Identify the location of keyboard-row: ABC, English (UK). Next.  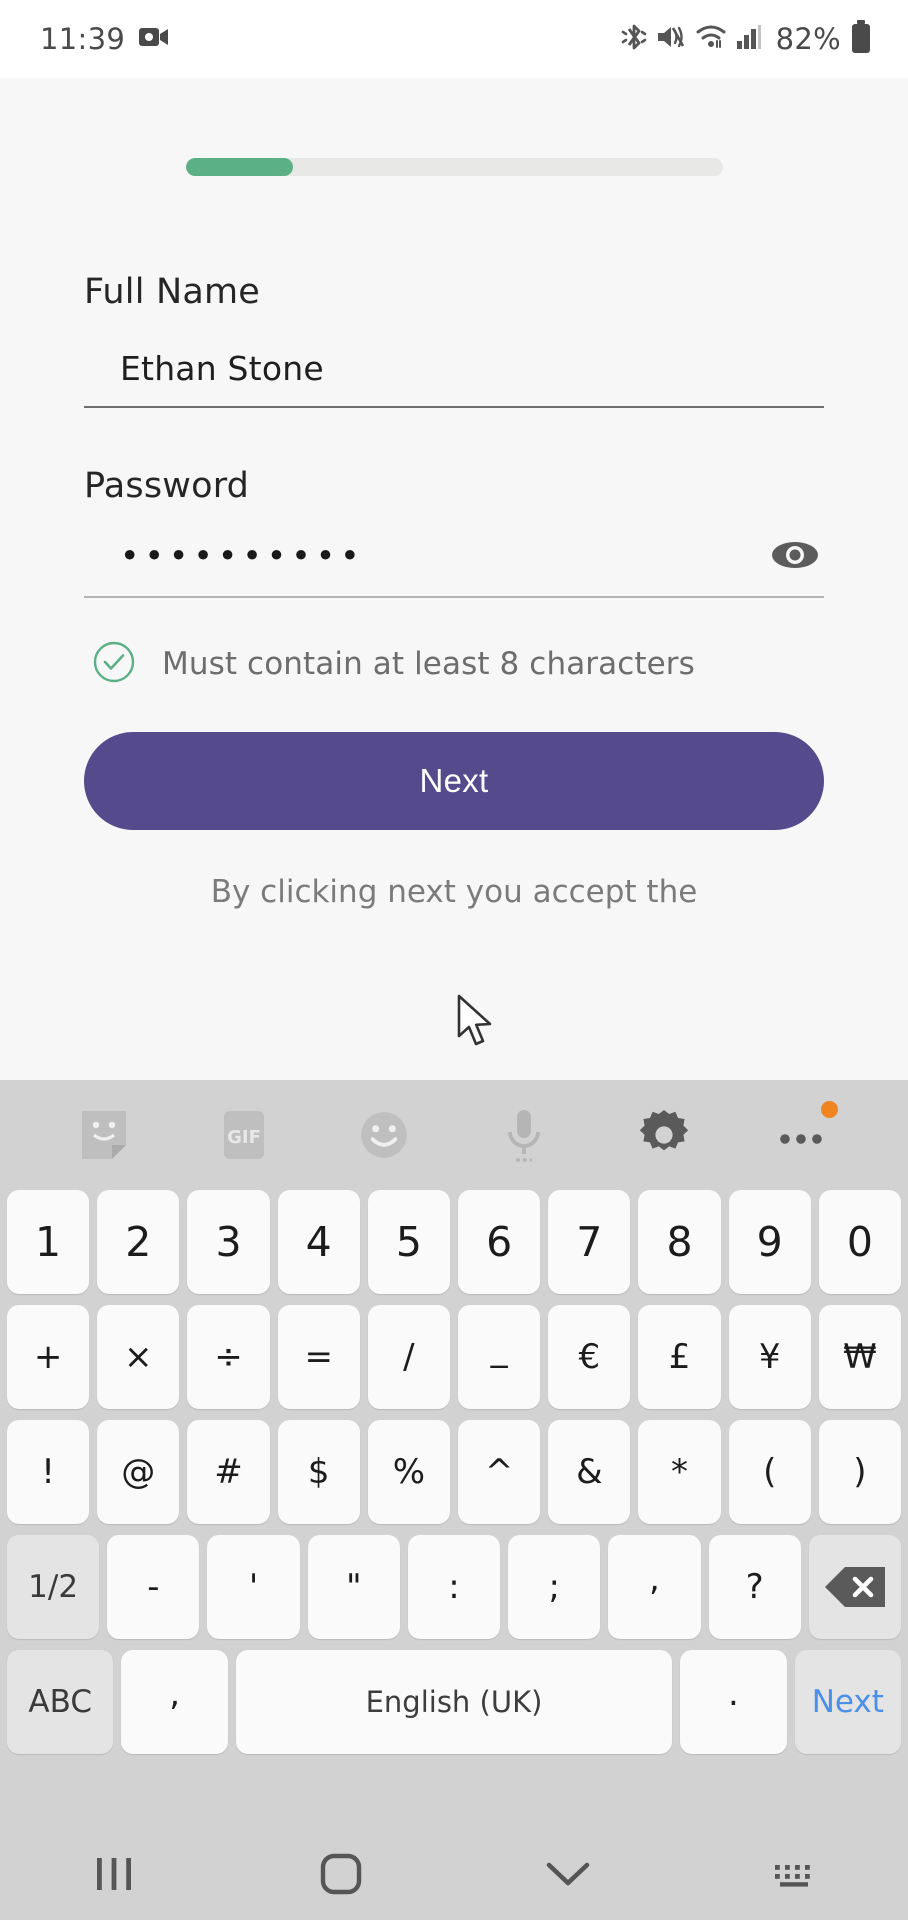
(454, 1702).